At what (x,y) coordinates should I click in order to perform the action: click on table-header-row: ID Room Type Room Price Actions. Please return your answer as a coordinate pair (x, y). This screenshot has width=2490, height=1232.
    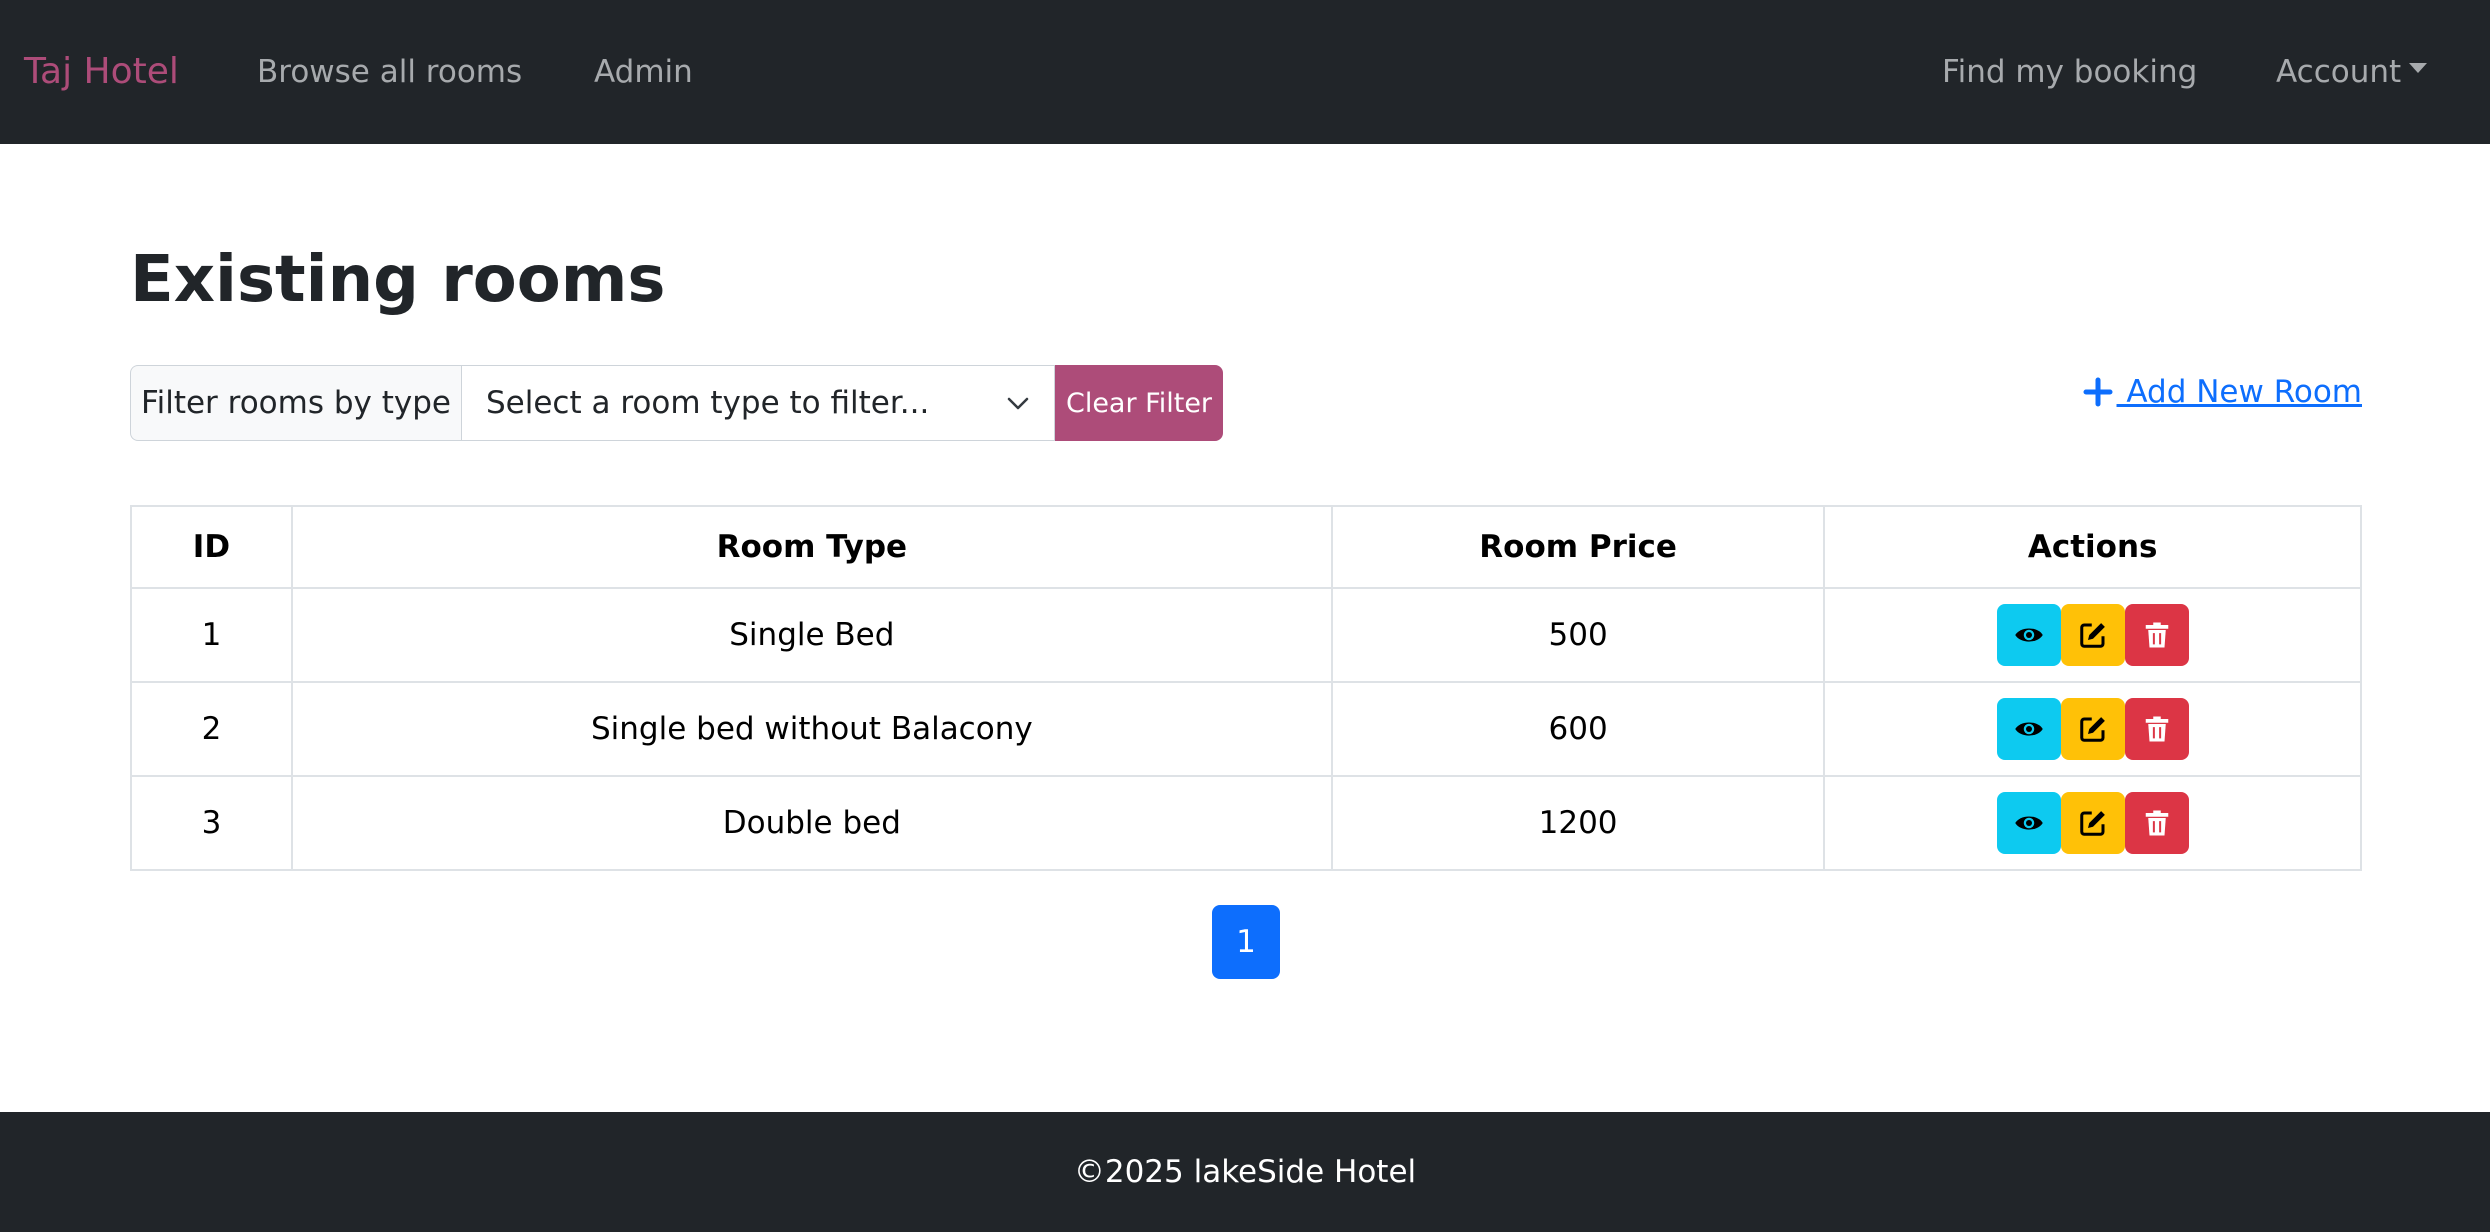
    Looking at the image, I should click on (1246, 547).